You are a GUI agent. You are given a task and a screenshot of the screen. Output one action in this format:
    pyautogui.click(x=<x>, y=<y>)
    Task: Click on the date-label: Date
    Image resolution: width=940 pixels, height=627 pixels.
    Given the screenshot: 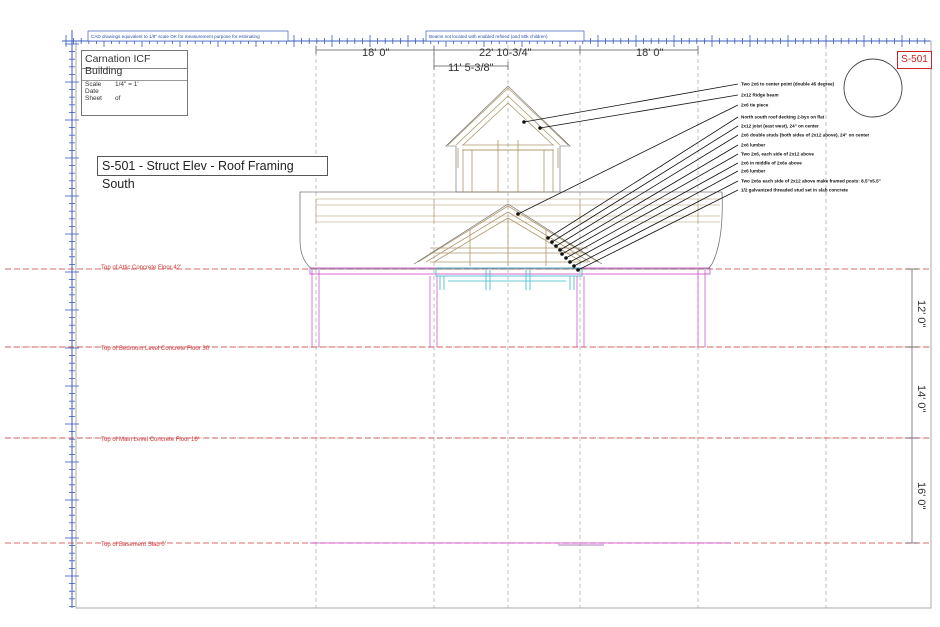 What is the action you would take?
    pyautogui.click(x=92, y=91)
    